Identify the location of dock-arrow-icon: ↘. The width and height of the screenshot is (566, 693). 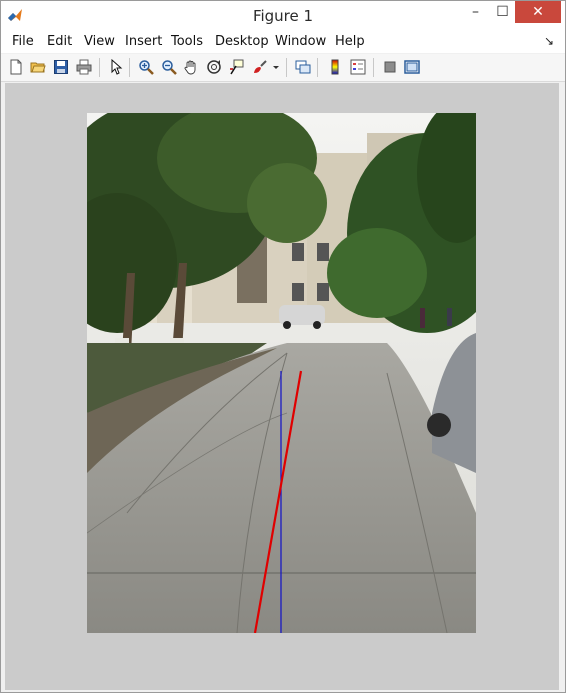
(549, 41).